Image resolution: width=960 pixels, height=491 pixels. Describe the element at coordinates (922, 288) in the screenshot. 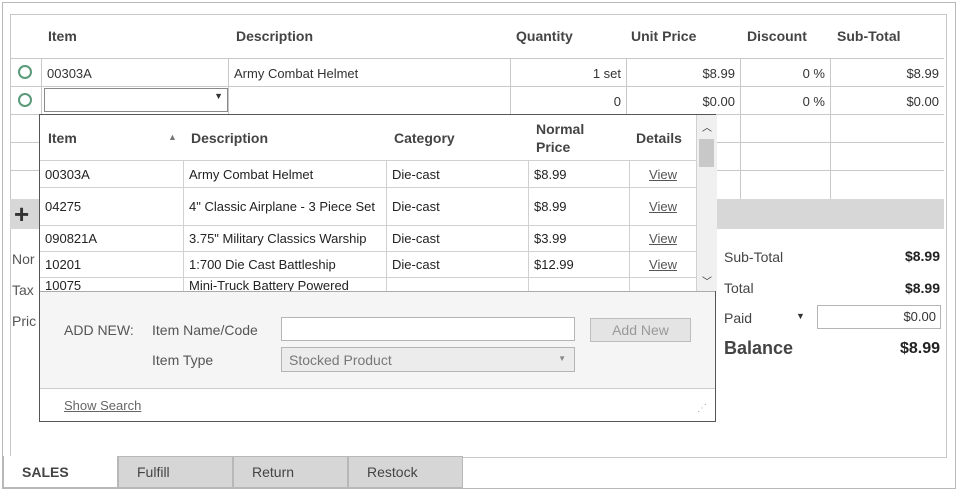

I see `total-value: $8.99` at that location.